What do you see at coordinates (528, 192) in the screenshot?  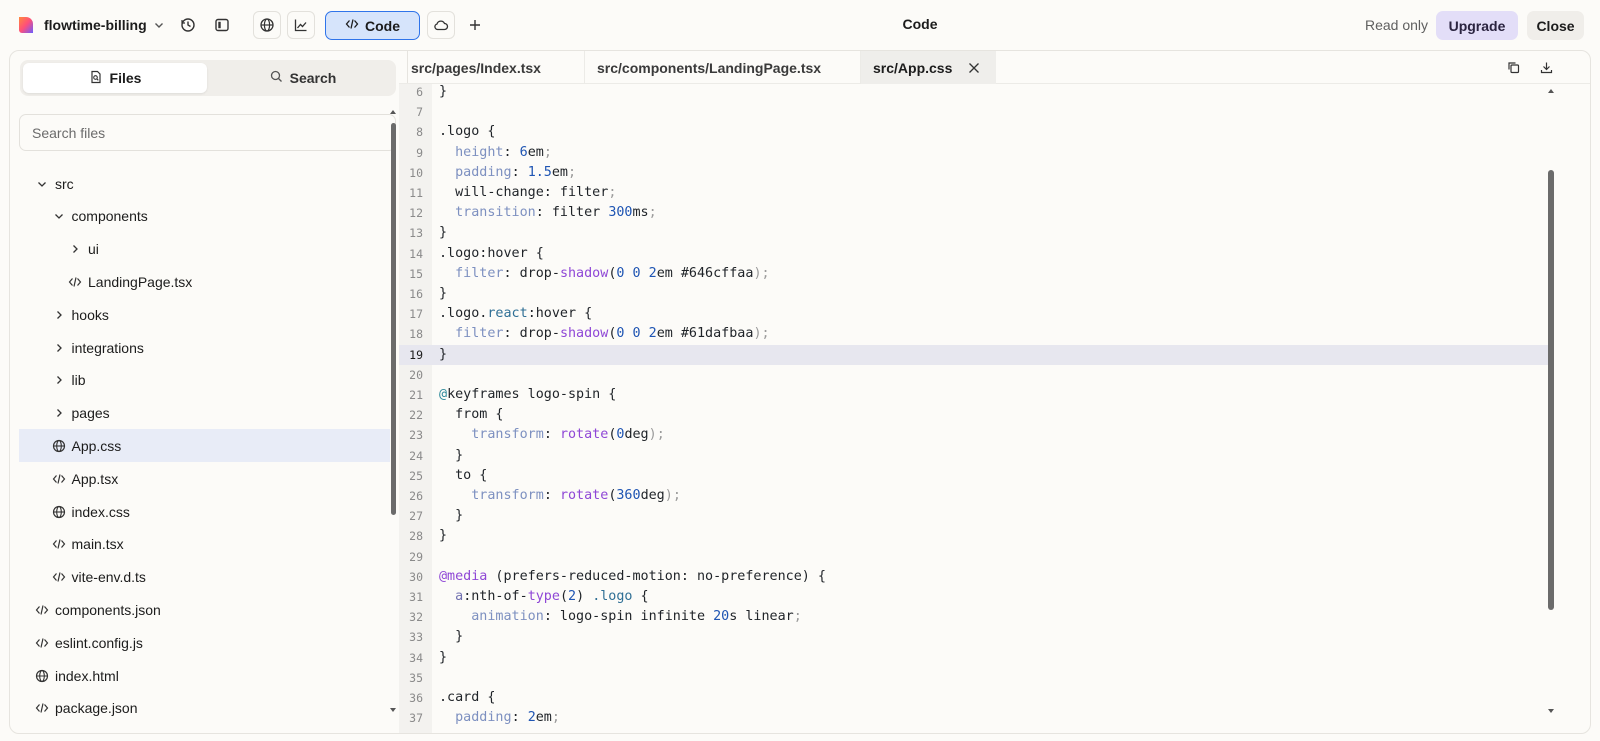 I see `line-code: will-change: filter;` at bounding box center [528, 192].